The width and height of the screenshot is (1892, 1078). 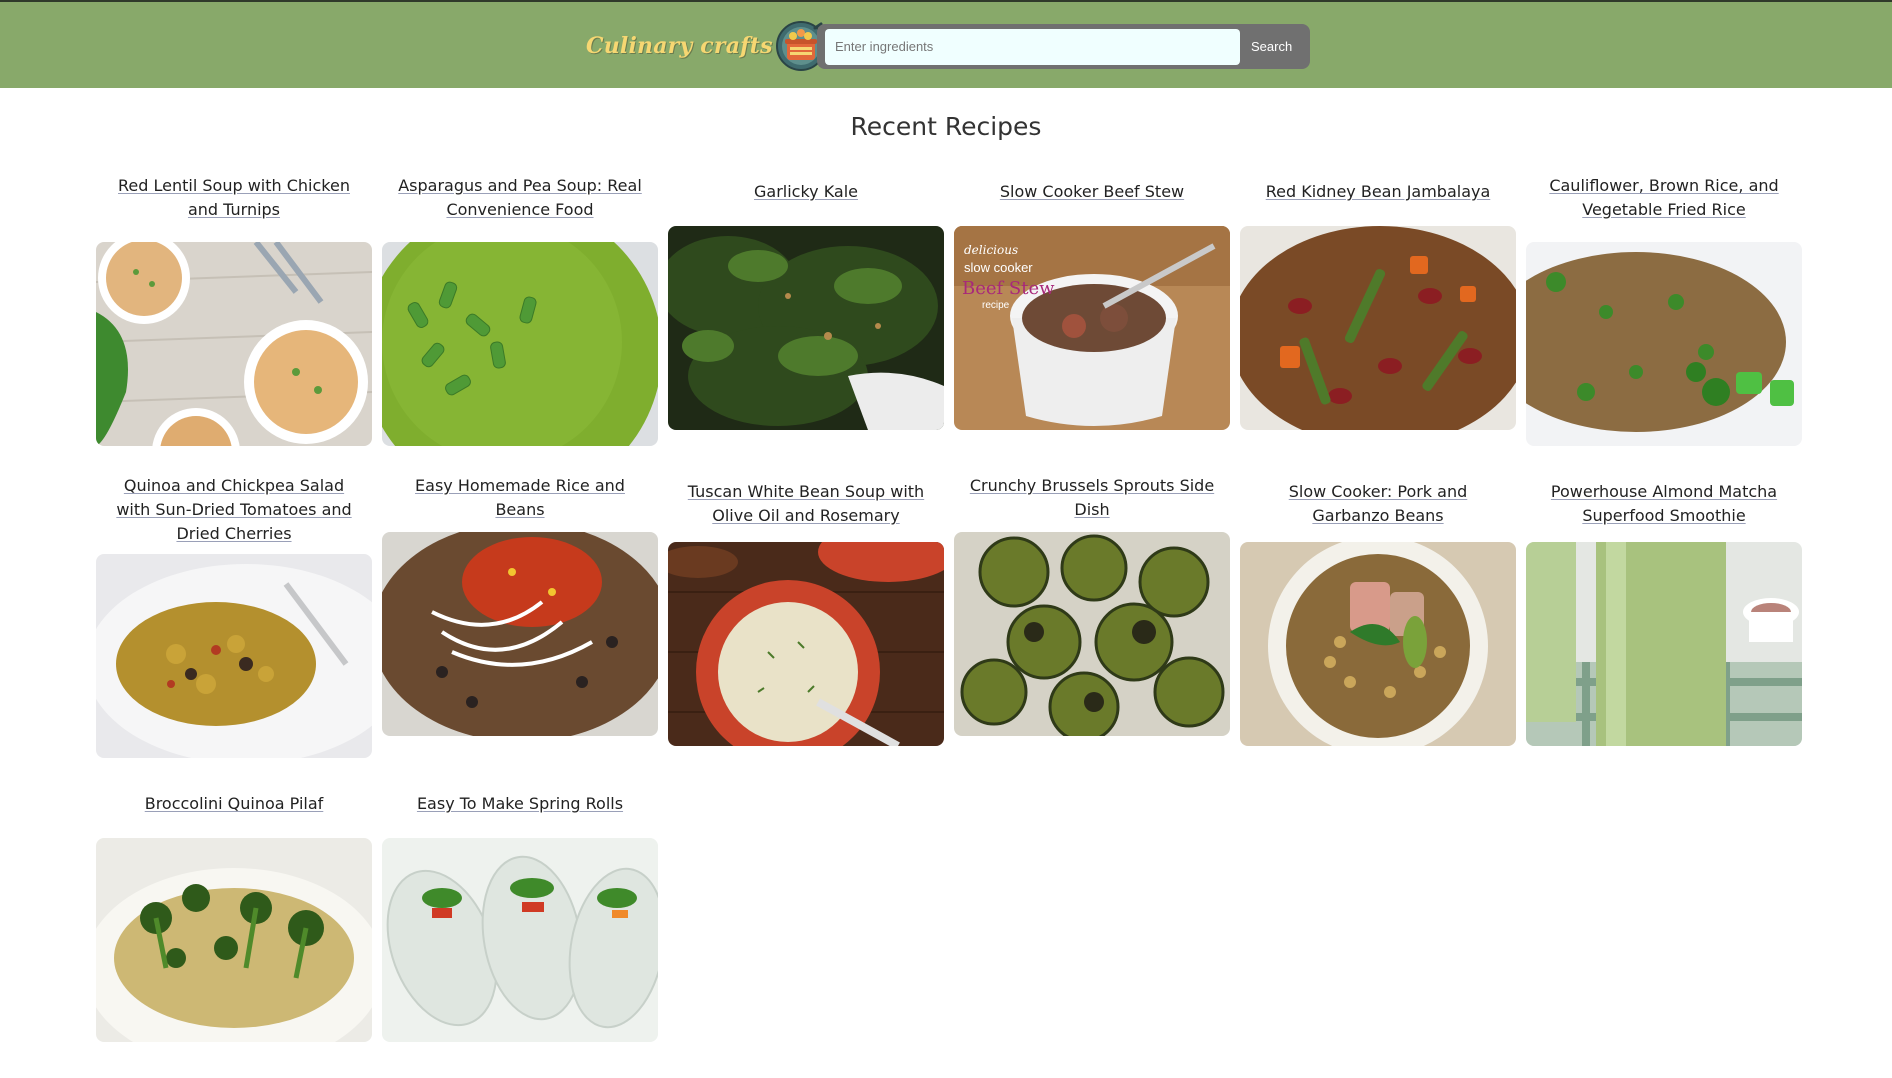 What do you see at coordinates (1378, 504) in the screenshot?
I see `recipe-title-link: Slow Cooker: Pork and Garbanzo Beans` at bounding box center [1378, 504].